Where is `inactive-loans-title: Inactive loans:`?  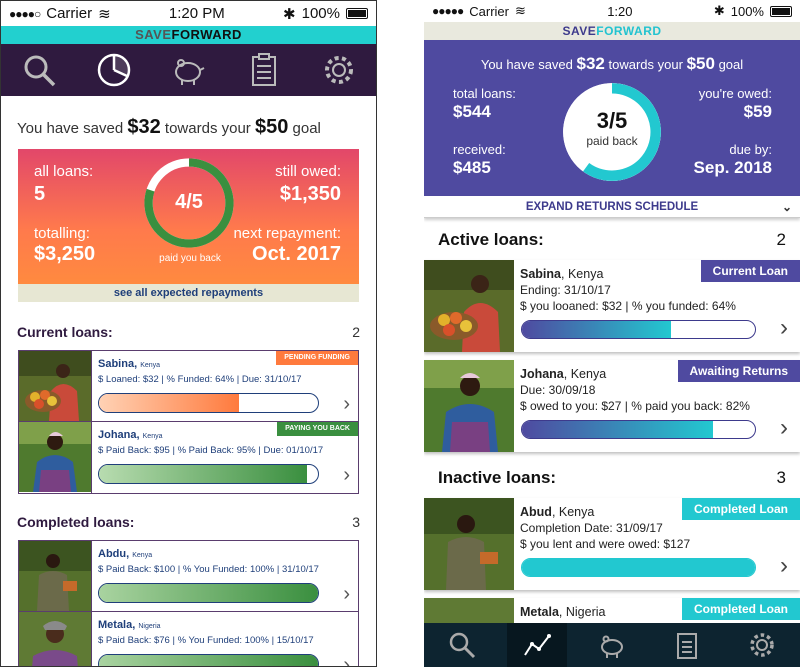
inactive-loans-title: Inactive loans: is located at coordinates (497, 477).